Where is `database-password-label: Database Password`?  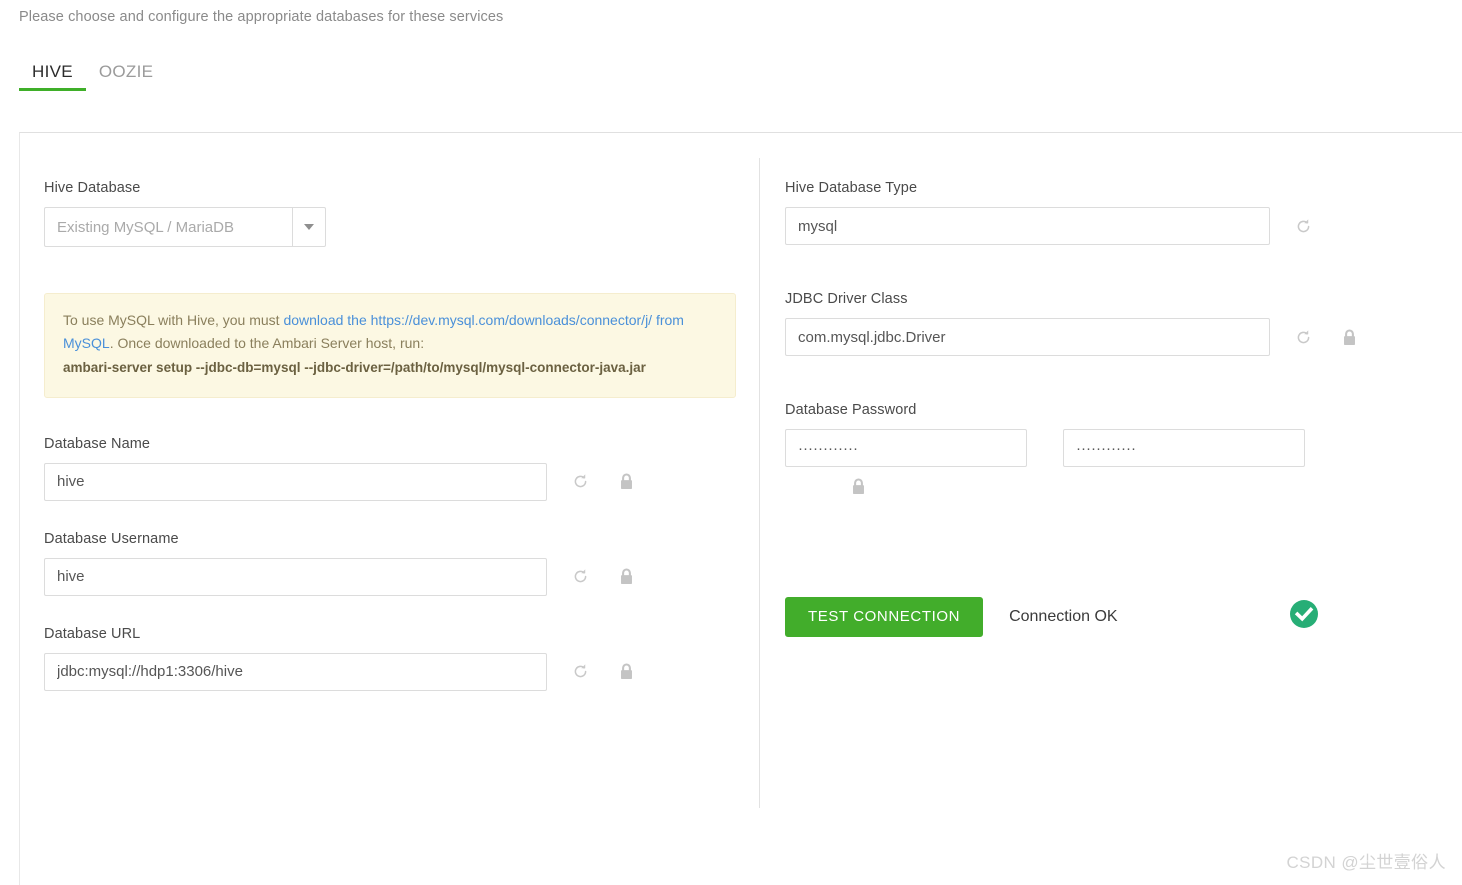
database-password-label: Database Password is located at coordinates (851, 410).